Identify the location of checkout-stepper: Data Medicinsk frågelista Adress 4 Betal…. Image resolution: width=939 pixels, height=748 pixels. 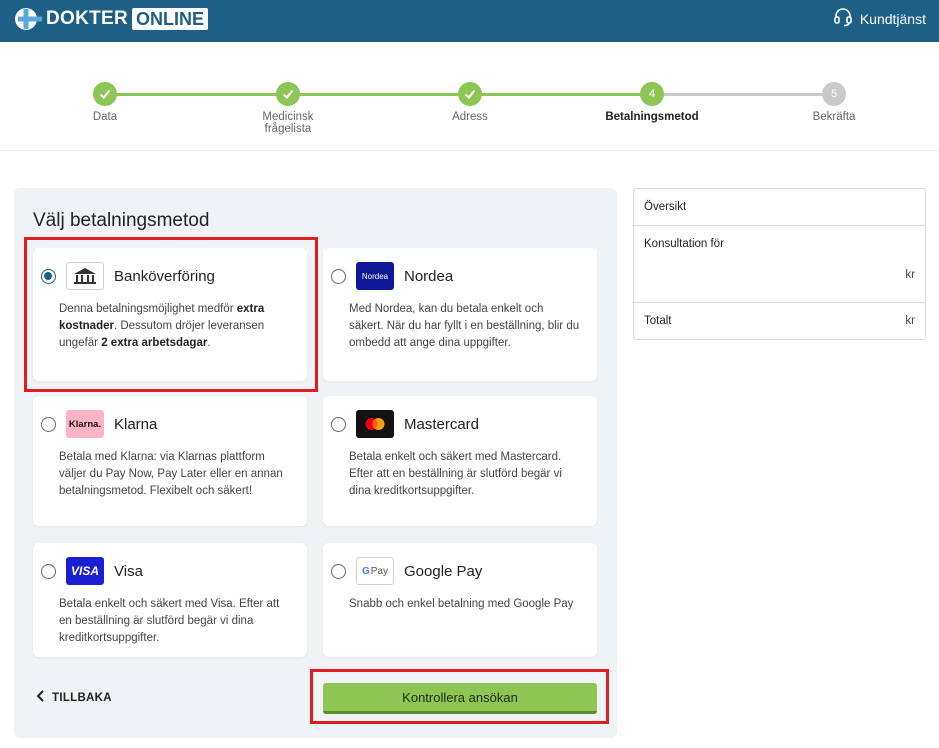
(469, 96).